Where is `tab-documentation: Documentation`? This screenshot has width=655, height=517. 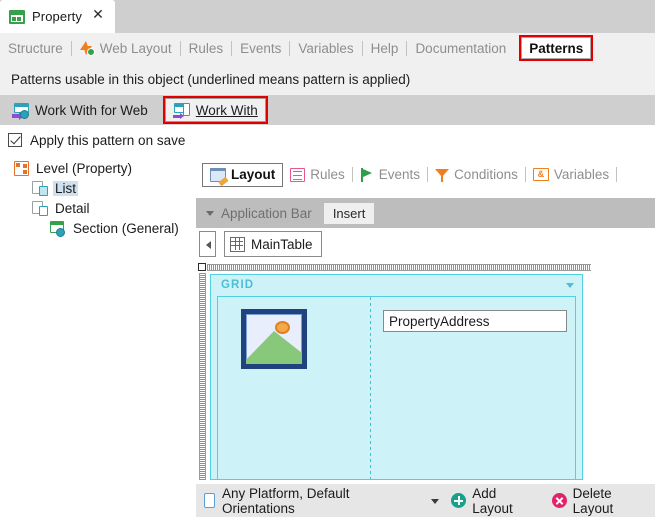 tab-documentation: Documentation is located at coordinates (460, 48).